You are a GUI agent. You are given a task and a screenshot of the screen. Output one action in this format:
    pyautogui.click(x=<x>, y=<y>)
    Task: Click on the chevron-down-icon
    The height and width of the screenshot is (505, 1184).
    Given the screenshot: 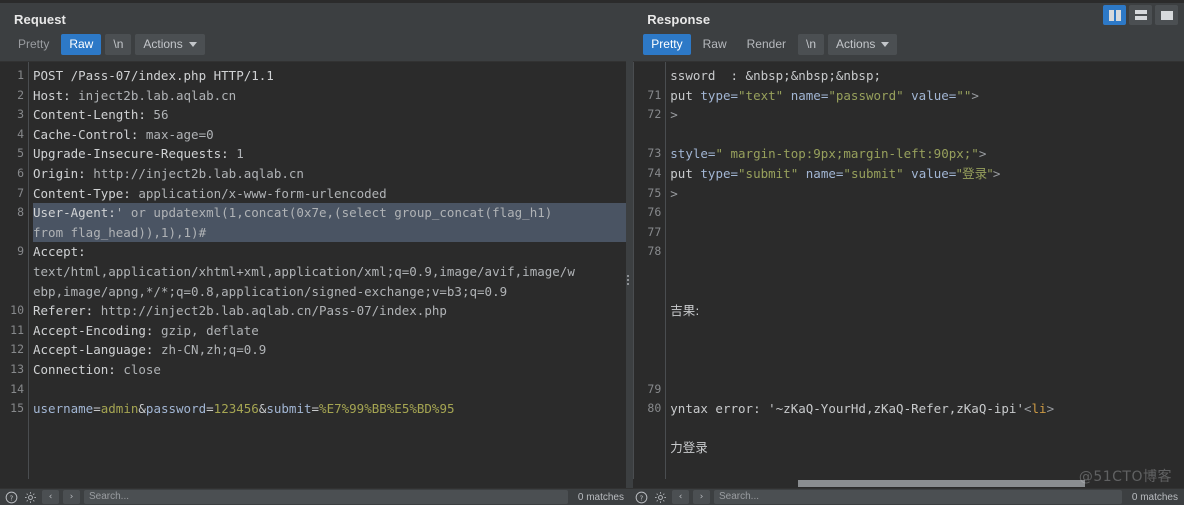 What is the action you would take?
    pyautogui.click(x=192, y=44)
    